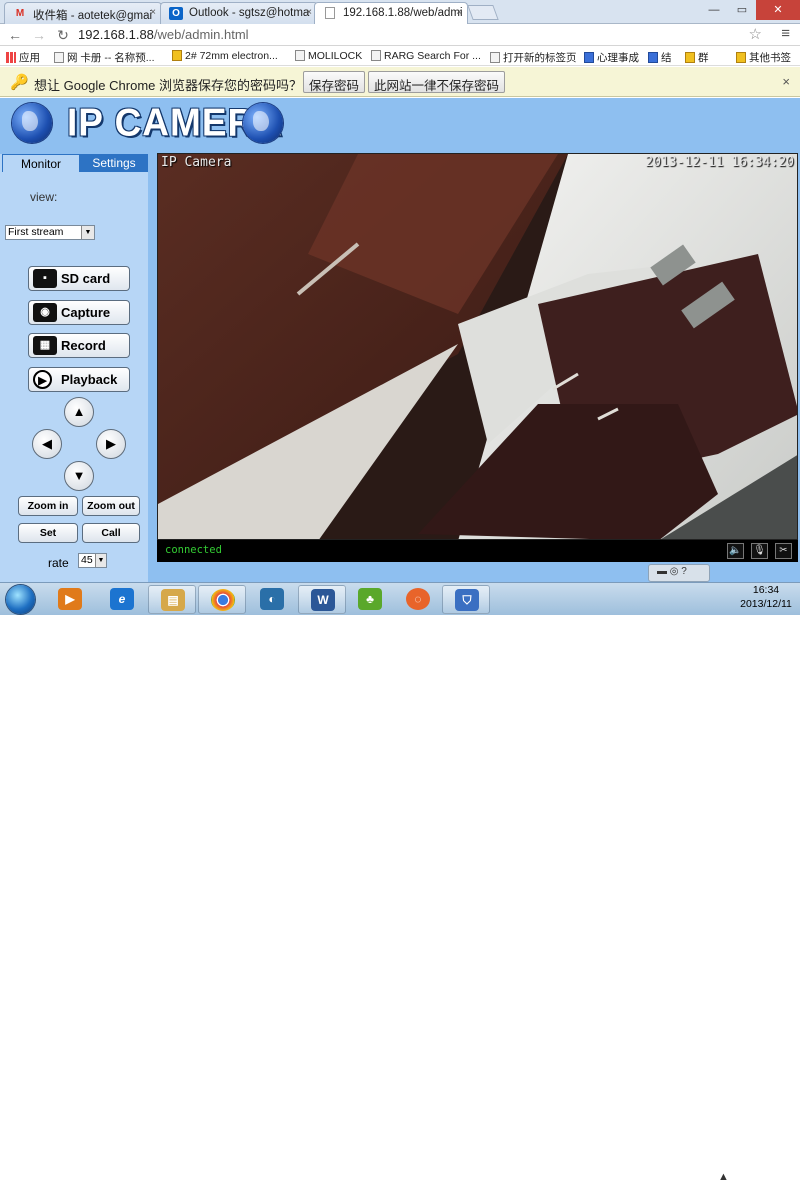 The height and width of the screenshot is (1183, 800). What do you see at coordinates (735, 551) in the screenshot?
I see `mute-icon: 🔈` at bounding box center [735, 551].